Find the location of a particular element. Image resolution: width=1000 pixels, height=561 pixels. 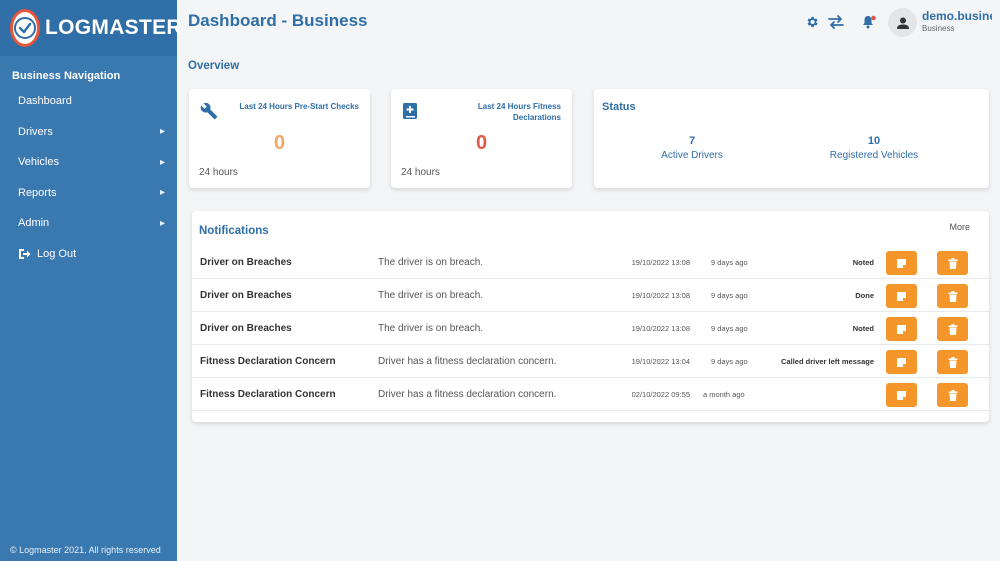

sidebar-item-admin: Admin ▸ is located at coordinates (88, 223).